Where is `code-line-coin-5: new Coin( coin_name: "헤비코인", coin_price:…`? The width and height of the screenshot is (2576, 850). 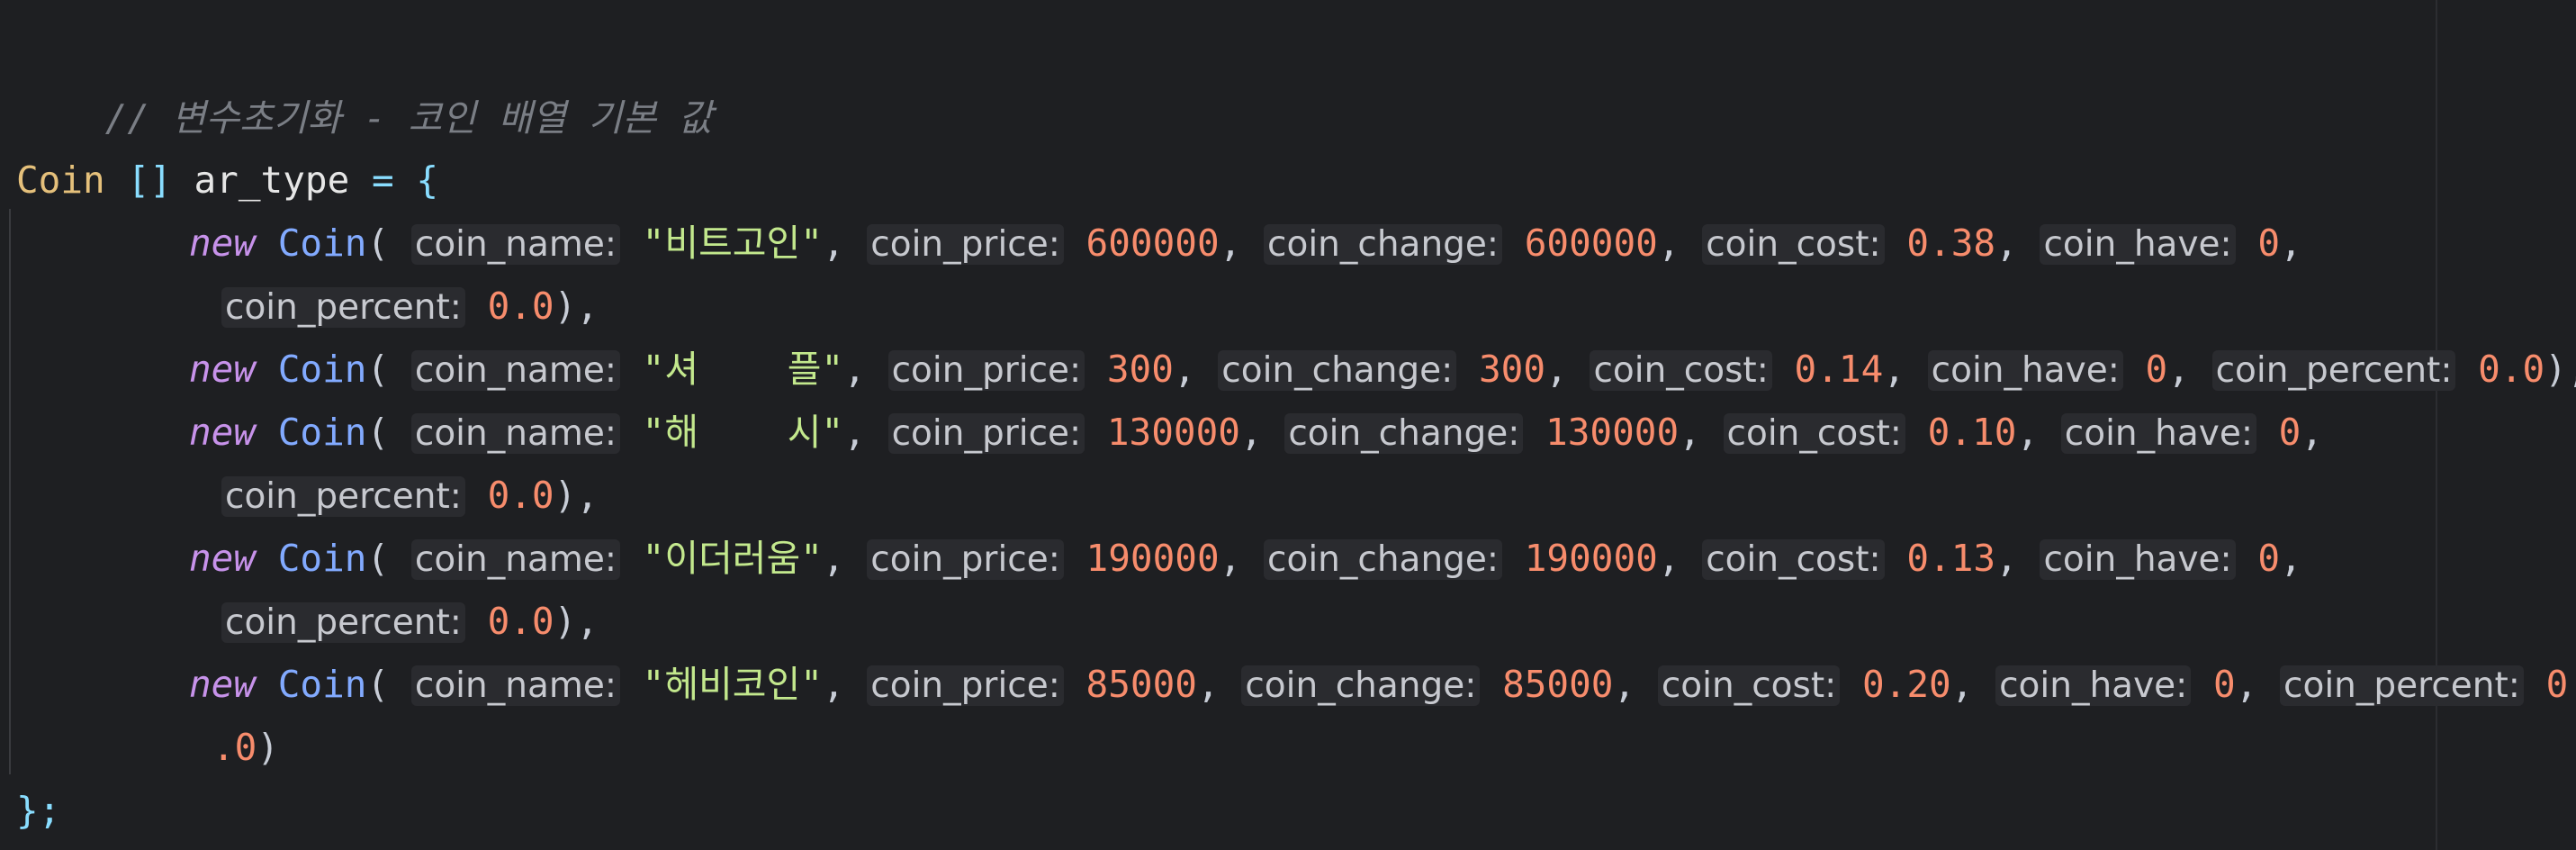
code-line-coin-5: new Coin( coin_name: "헤비코인", coin_price:… is located at coordinates (1379, 685).